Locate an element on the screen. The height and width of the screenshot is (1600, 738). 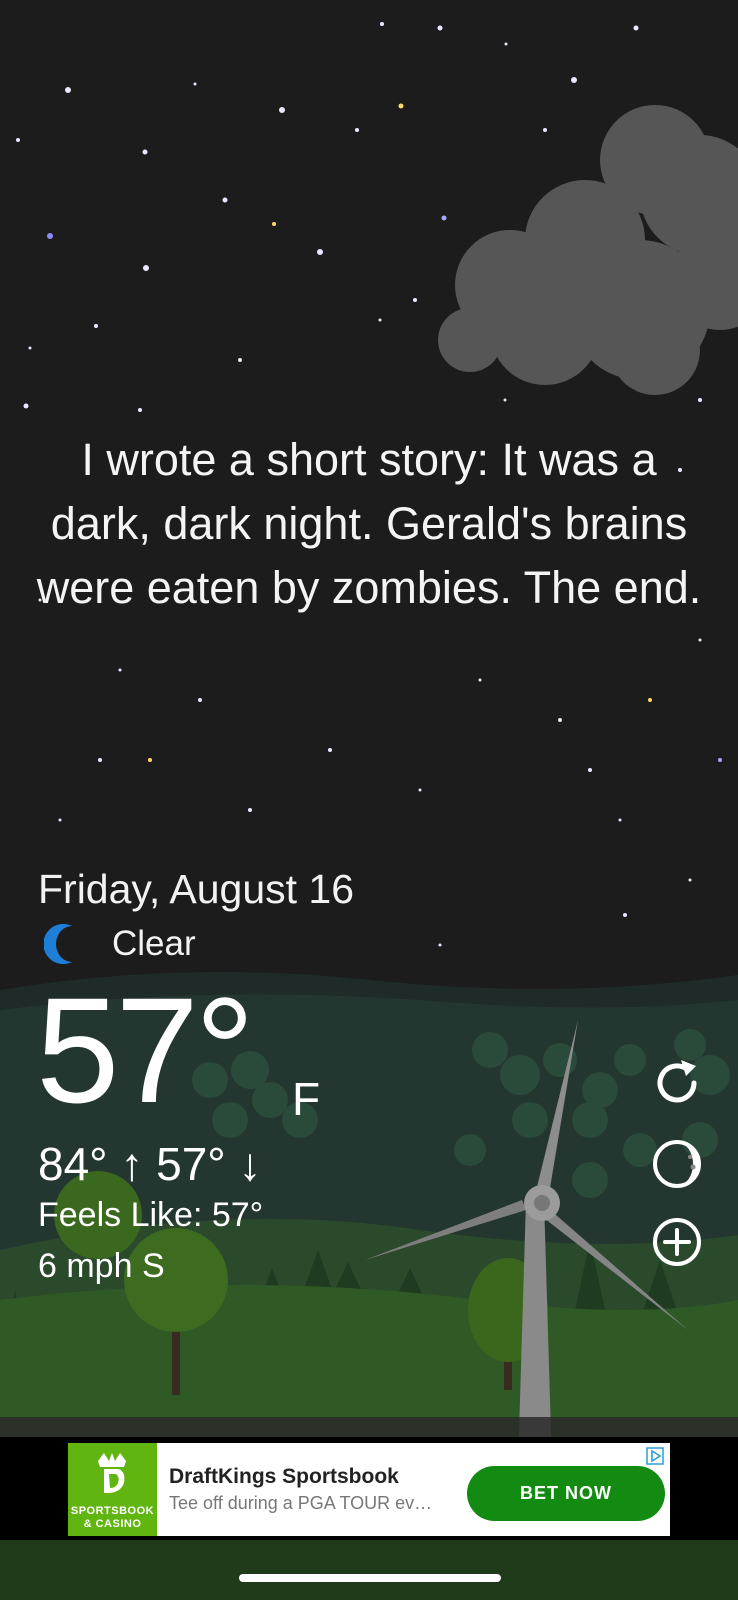
current-temperature: 57° is located at coordinates (145, 1050).